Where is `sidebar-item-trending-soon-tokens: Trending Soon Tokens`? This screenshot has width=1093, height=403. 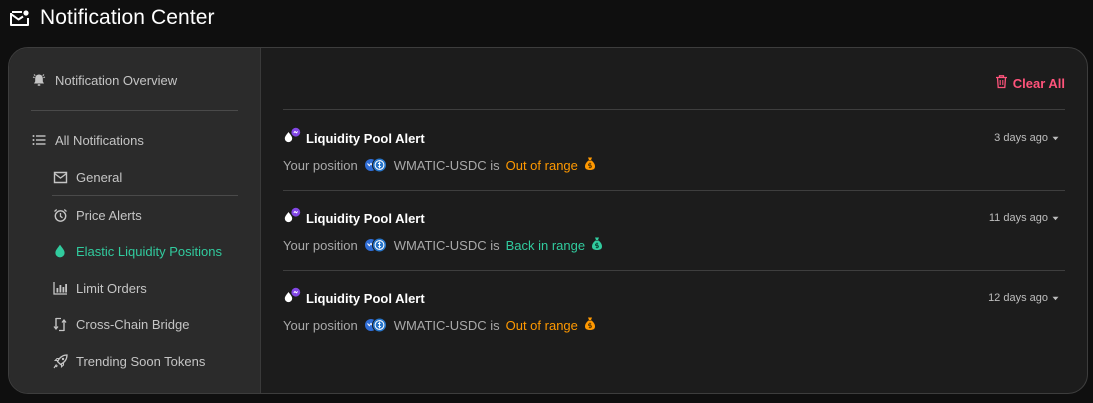 sidebar-item-trending-soon-tokens: Trending Soon Tokens is located at coordinates (128, 361).